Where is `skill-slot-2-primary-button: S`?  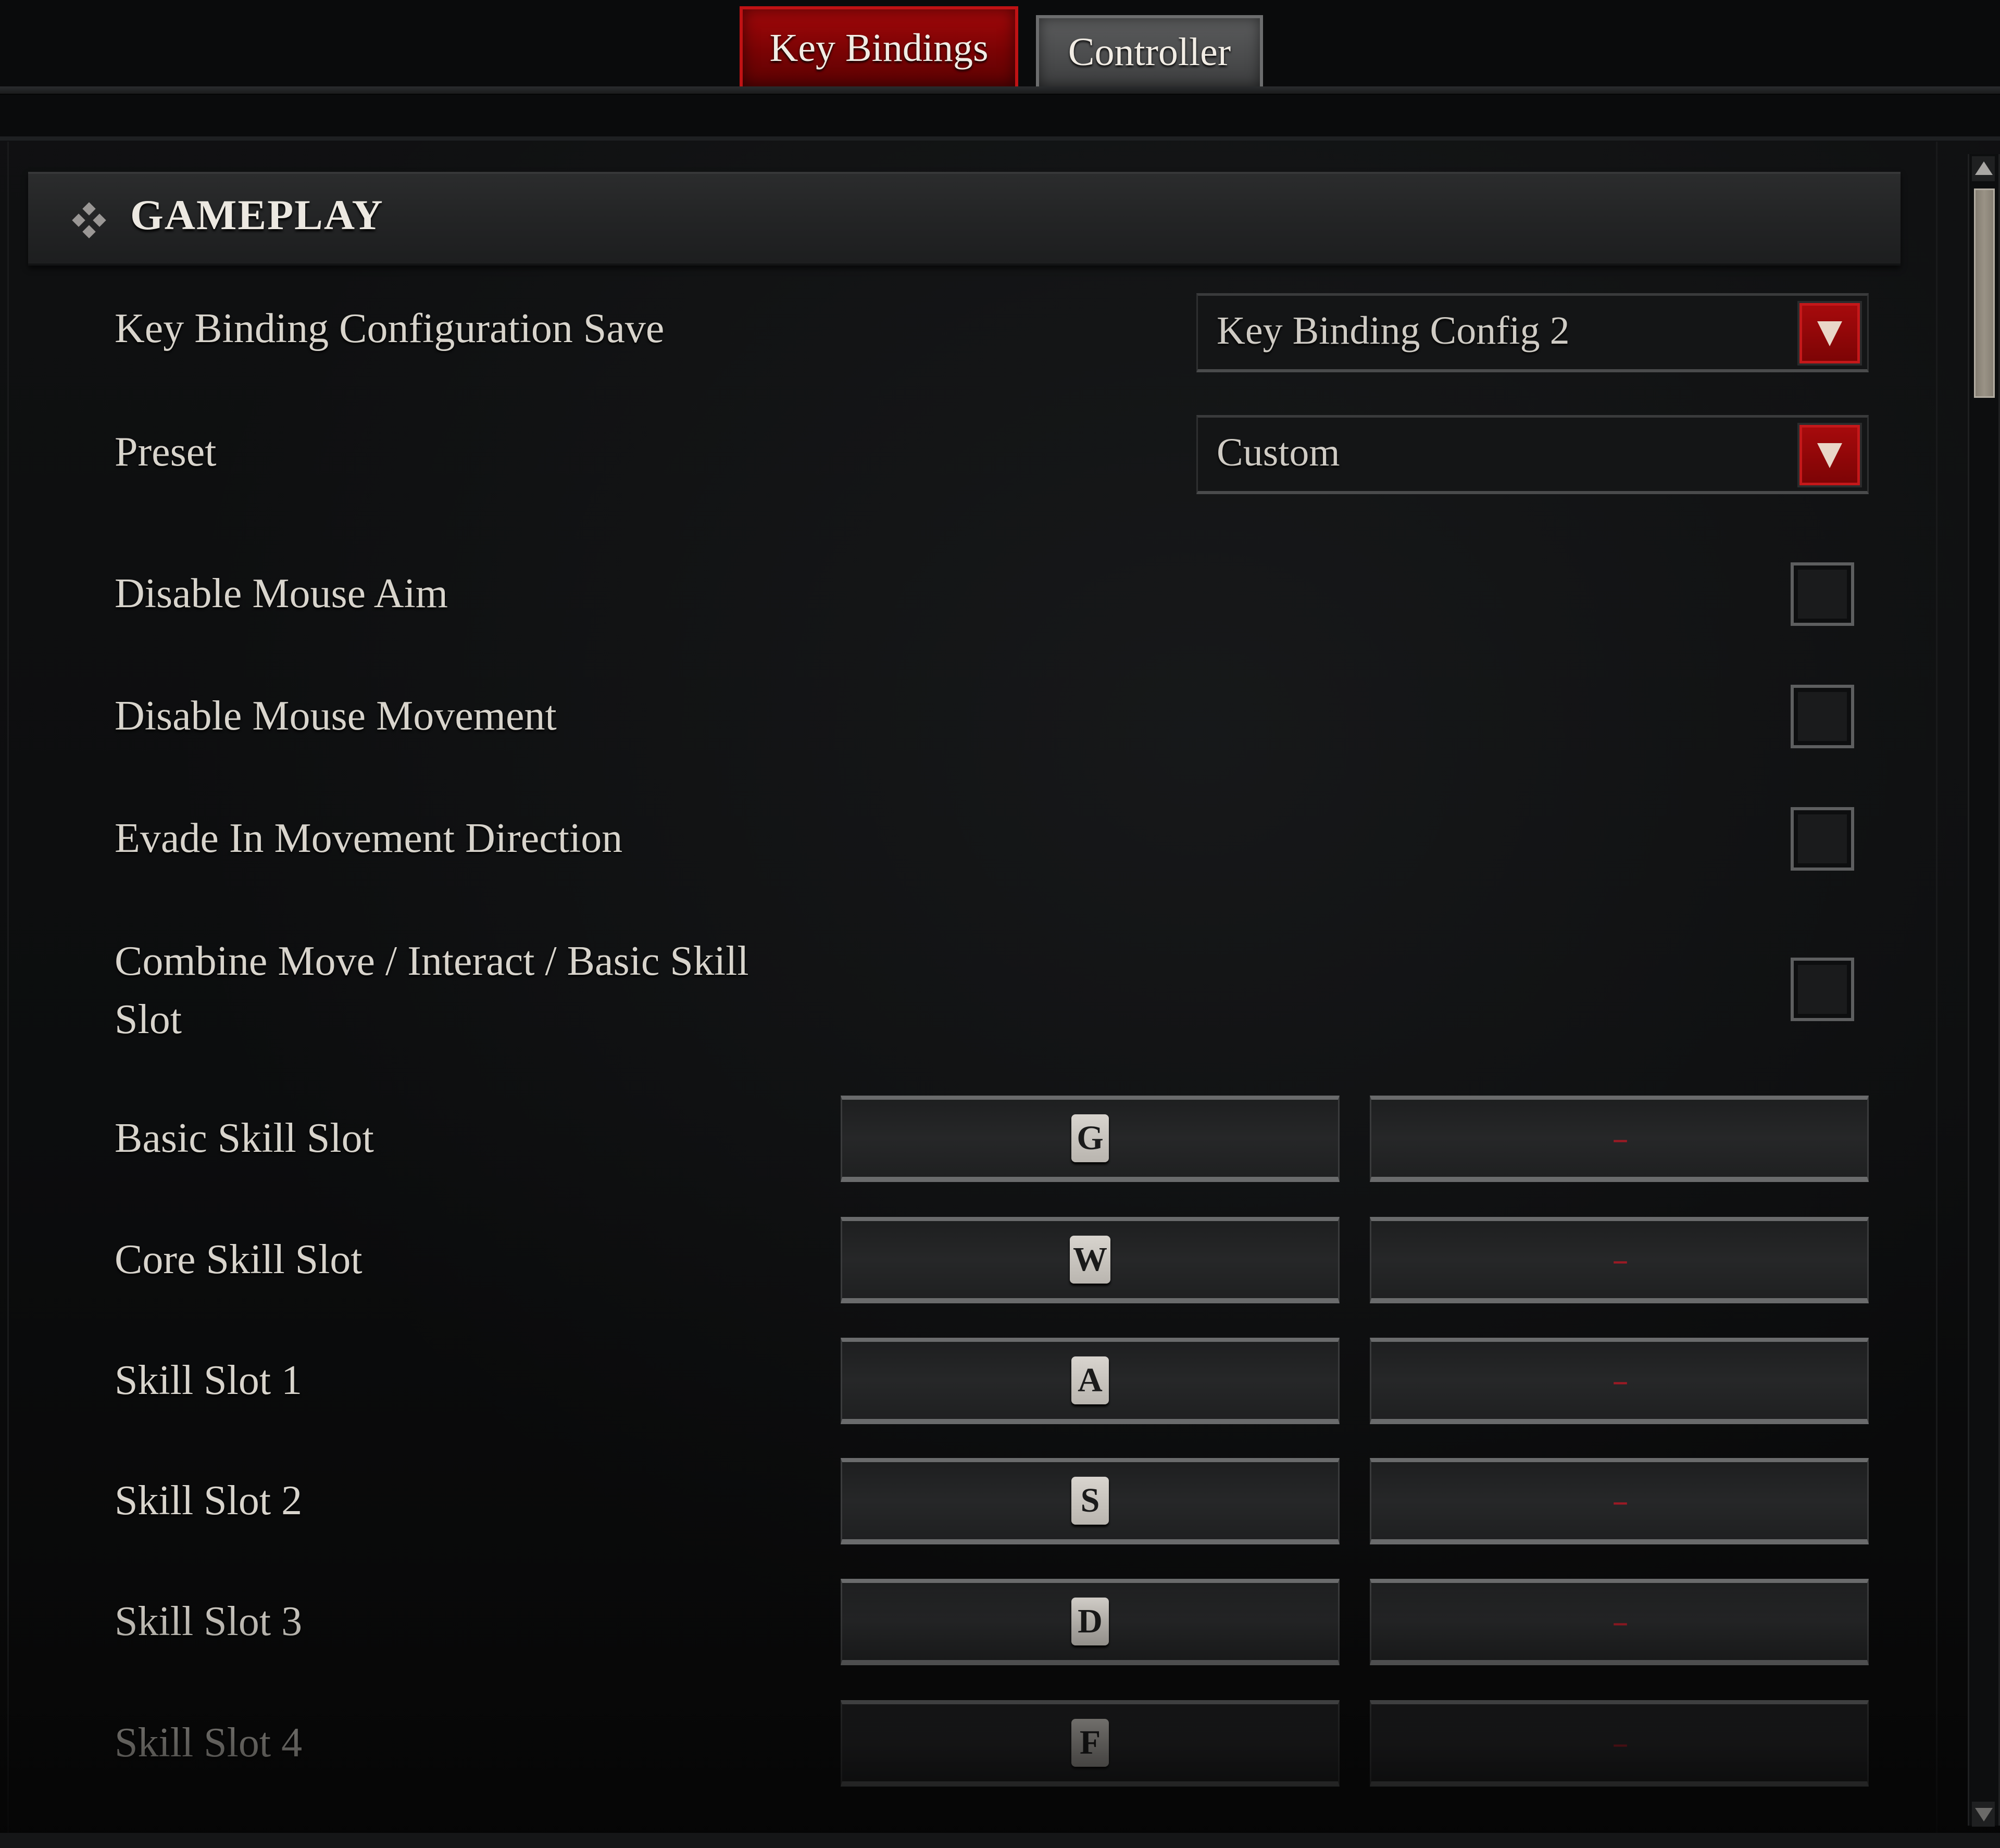
skill-slot-2-primary-button: S is located at coordinates (1090, 1501).